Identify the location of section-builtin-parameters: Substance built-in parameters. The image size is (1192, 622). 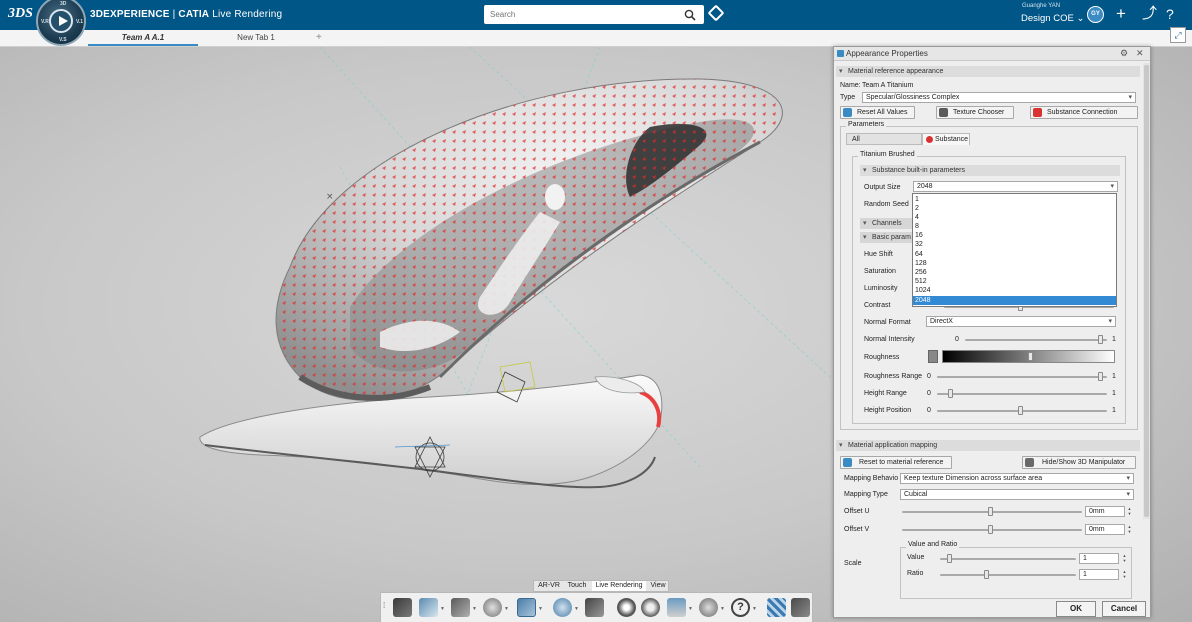
(990, 170).